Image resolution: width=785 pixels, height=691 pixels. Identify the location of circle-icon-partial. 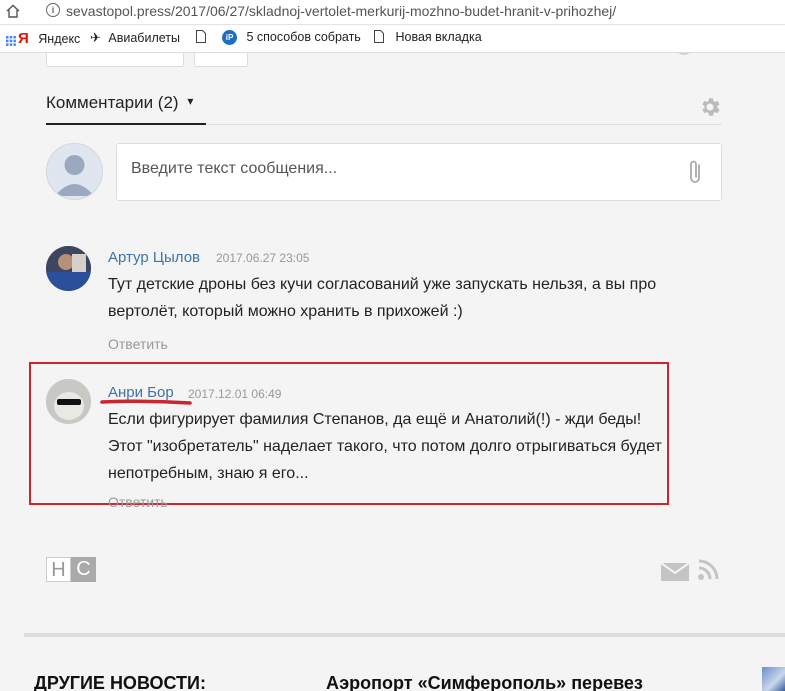
(684, 54).